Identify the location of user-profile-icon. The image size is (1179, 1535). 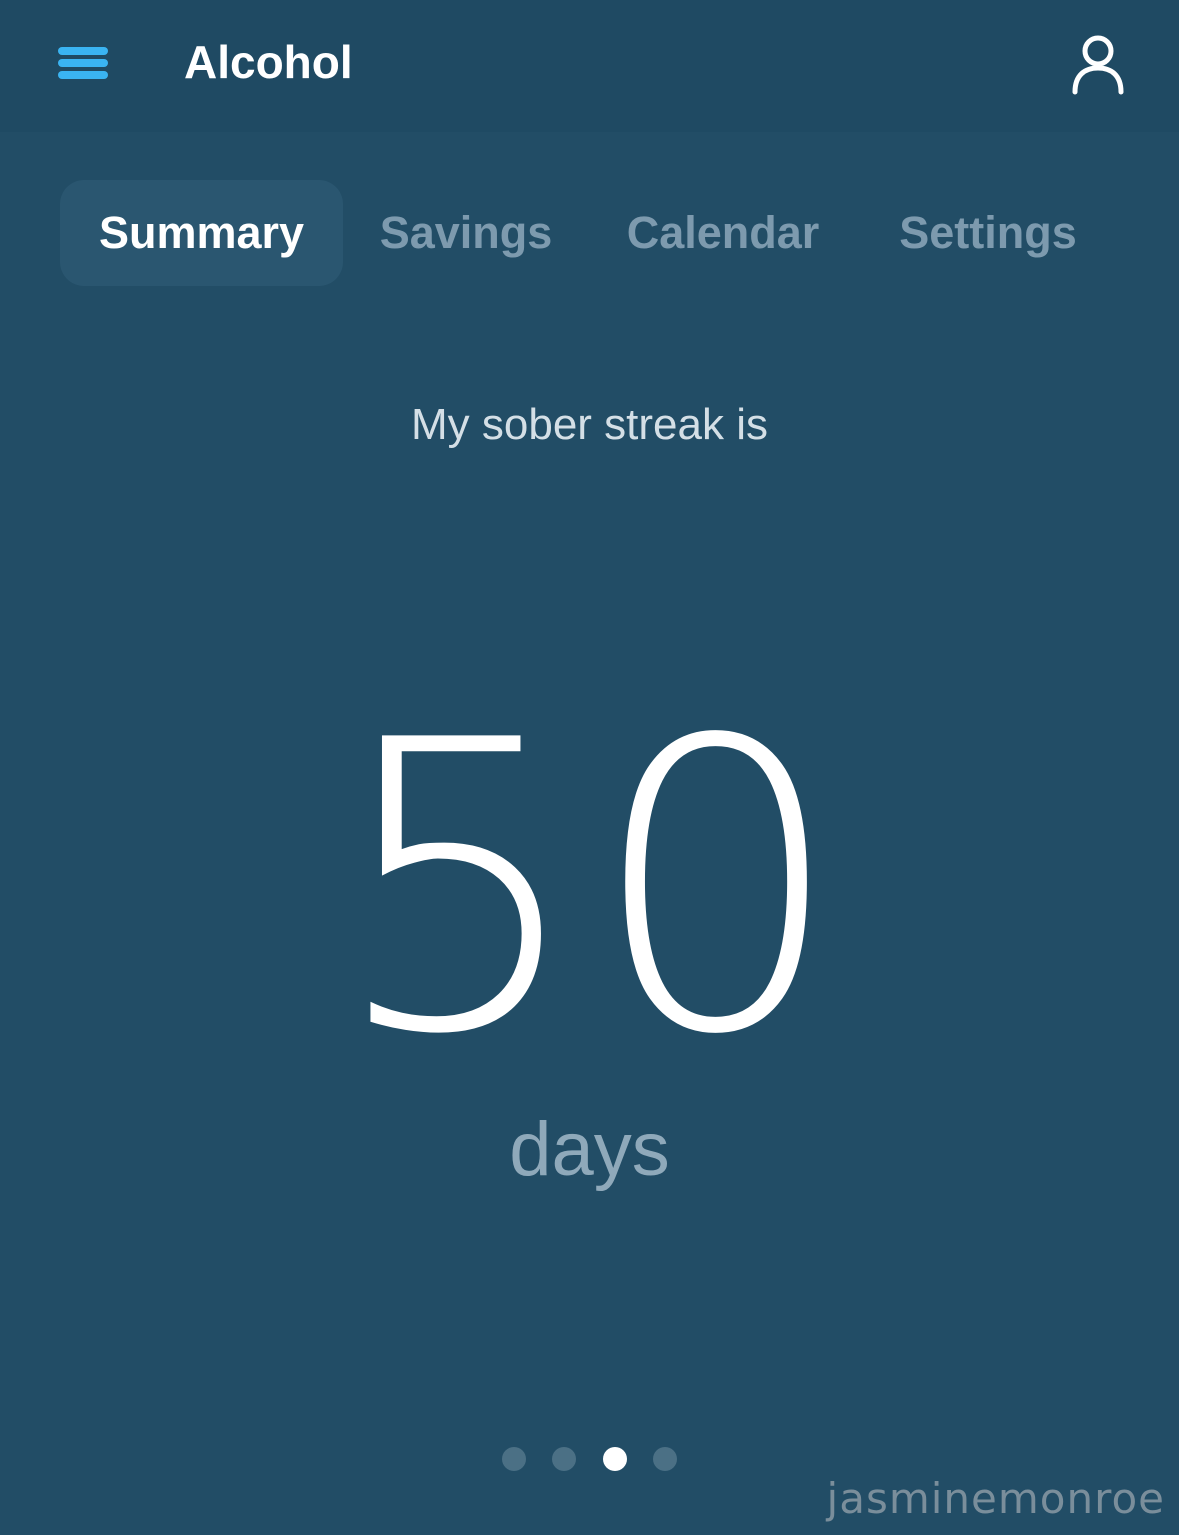
(1098, 64).